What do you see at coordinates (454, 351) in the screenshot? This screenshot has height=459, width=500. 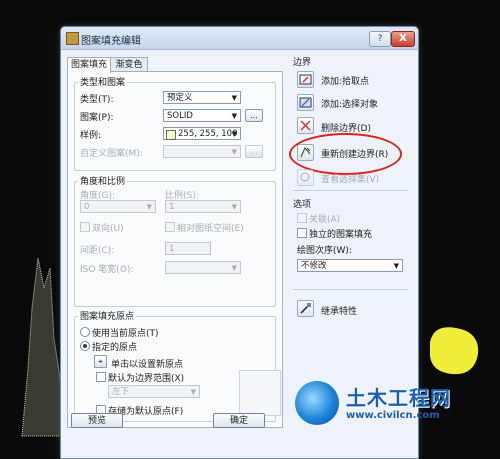 I see `background-yellow-shape` at bounding box center [454, 351].